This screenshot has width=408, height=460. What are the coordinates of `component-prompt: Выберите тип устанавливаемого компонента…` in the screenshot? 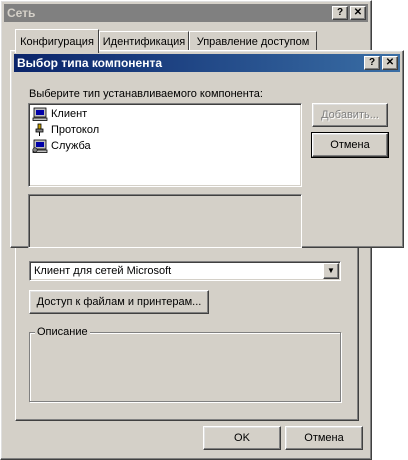 It's located at (146, 94).